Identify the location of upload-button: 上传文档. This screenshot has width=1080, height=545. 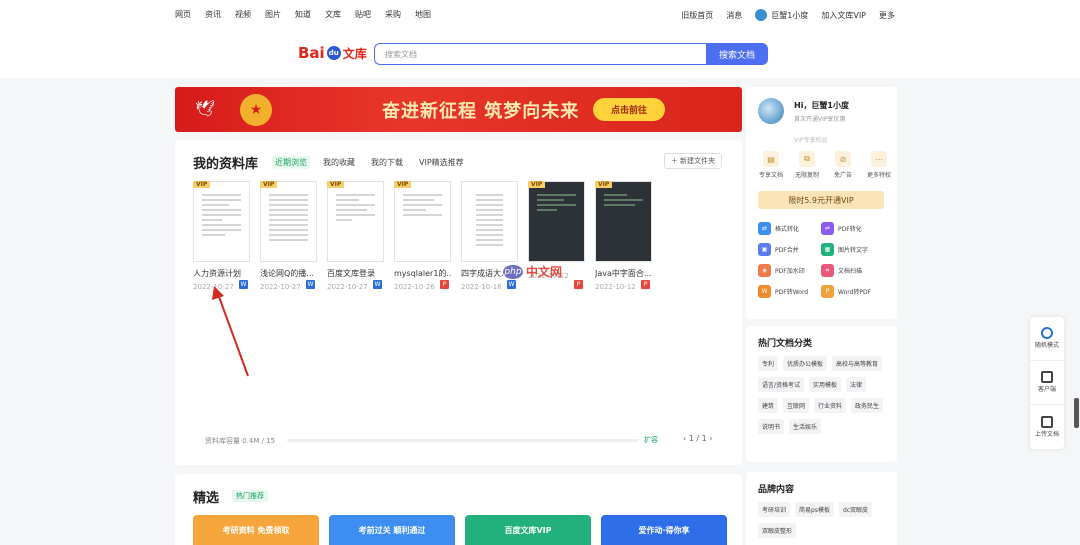
(1047, 427).